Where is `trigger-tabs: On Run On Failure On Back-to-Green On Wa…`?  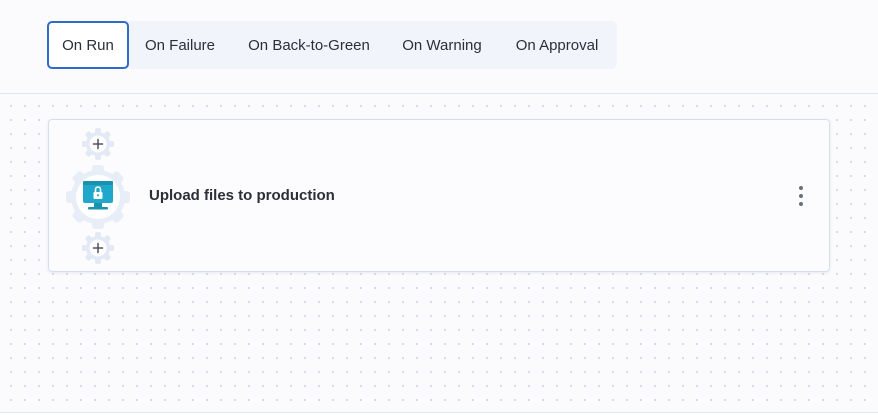
trigger-tabs: On Run On Failure On Back-to-Green On Wa… is located at coordinates (332, 45).